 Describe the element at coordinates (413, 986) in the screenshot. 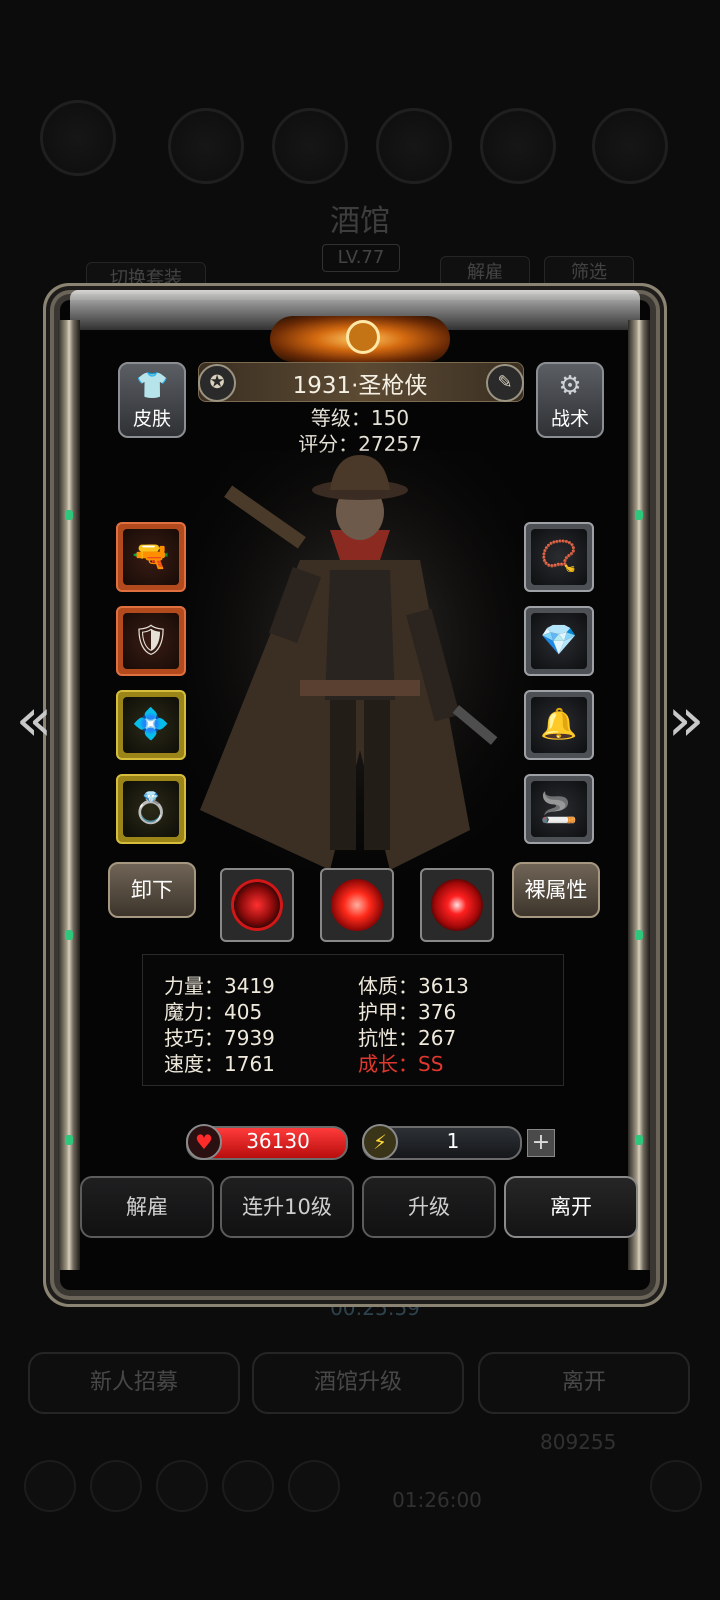

I see `stat-constitution: 体质：3613` at that location.